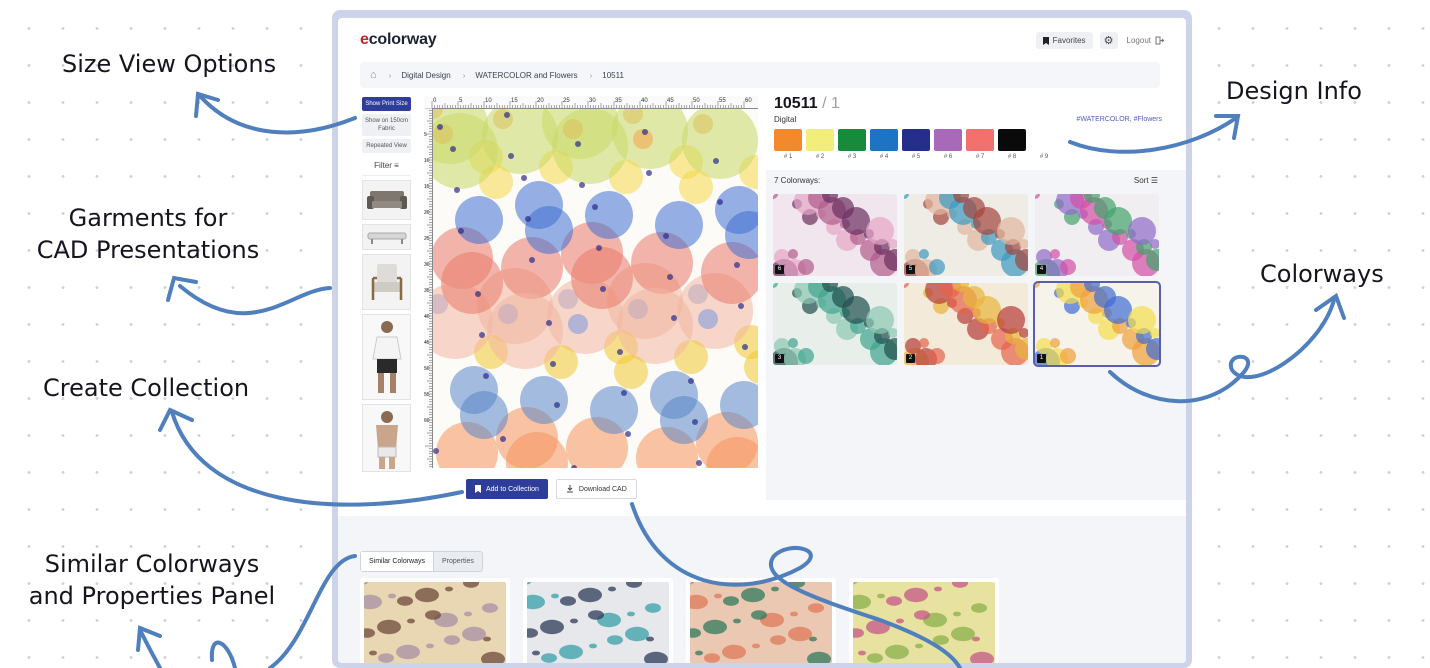  Describe the element at coordinates (317, 458) in the screenshot. I see `arrow-collection` at that location.